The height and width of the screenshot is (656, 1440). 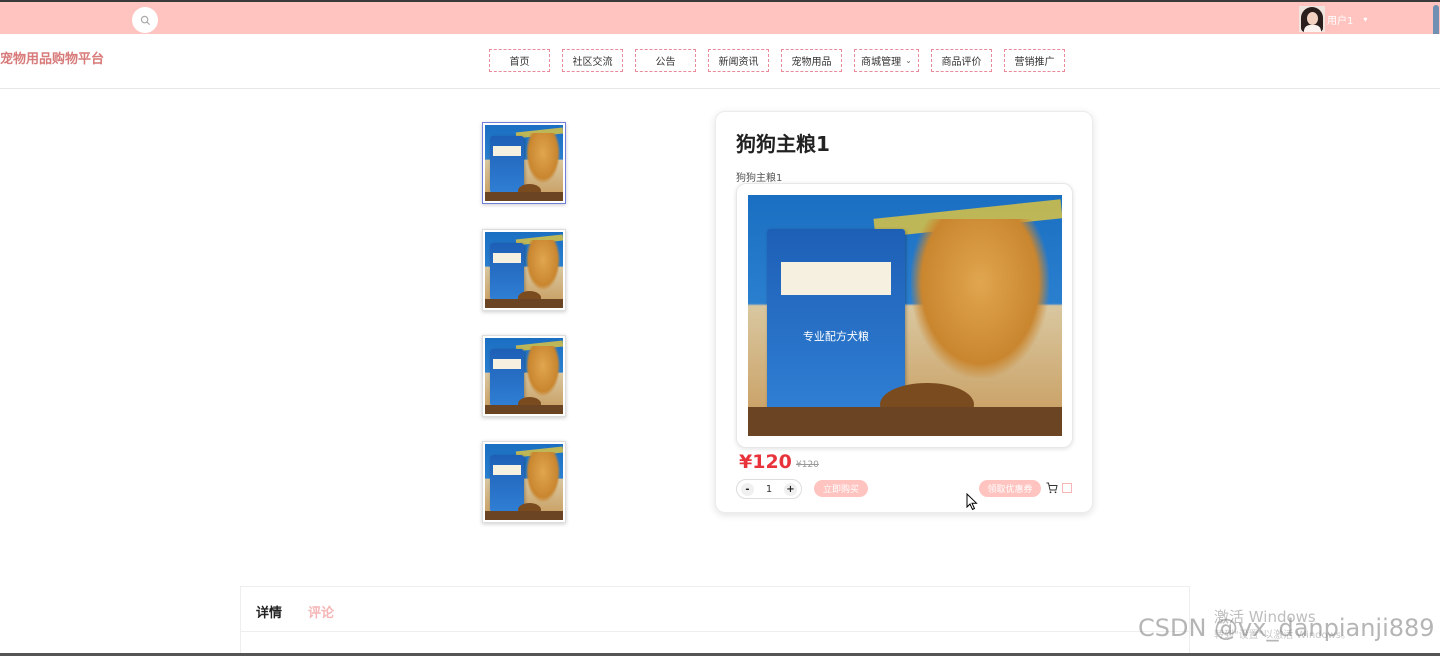 I want to click on nav-item-marketing: 营销推广, so click(x=1034, y=60).